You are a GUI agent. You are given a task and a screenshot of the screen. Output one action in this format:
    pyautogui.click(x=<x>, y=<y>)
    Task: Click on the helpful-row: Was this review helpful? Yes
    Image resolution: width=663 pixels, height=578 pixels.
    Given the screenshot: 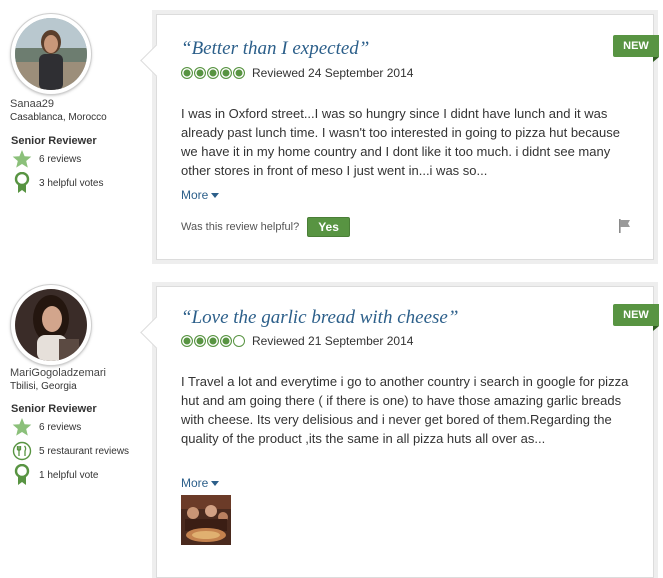 What is the action you would take?
    pyautogui.click(x=265, y=227)
    